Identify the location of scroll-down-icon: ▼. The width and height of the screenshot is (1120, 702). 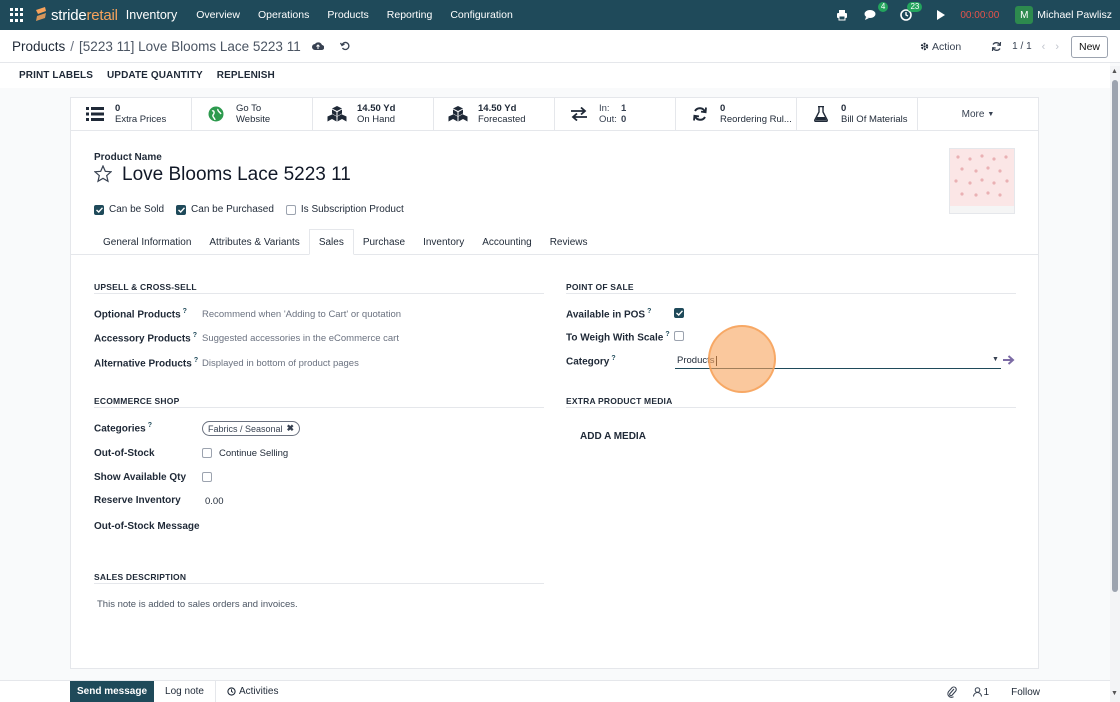
(1114, 693).